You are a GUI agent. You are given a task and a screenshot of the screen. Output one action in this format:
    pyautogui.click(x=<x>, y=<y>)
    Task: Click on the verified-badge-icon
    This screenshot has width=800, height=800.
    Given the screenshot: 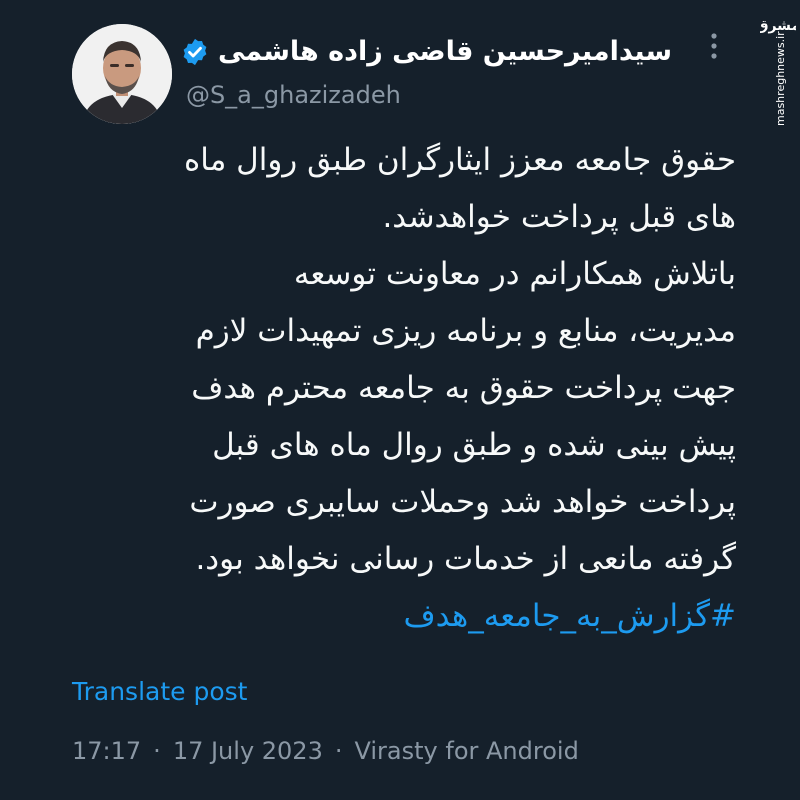 What is the action you would take?
    pyautogui.click(x=195, y=52)
    